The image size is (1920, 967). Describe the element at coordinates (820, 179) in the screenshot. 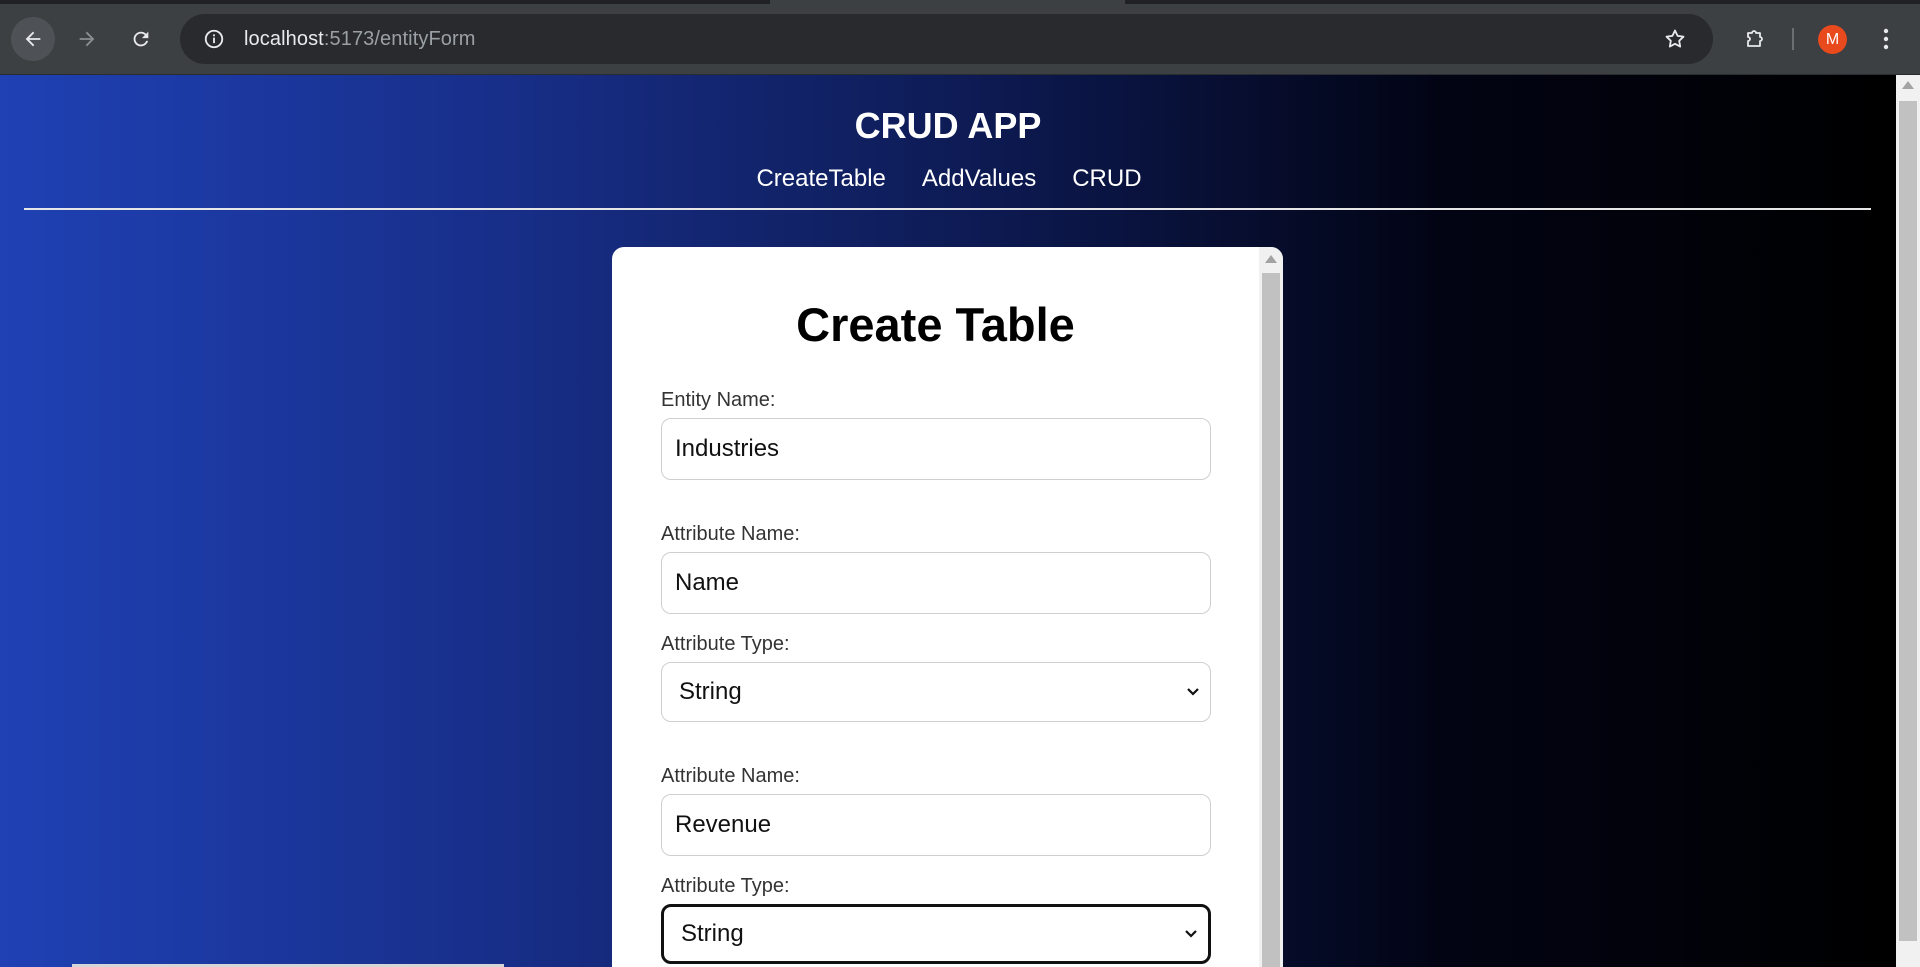

I see `nav-link-createtable: CreateTable` at that location.